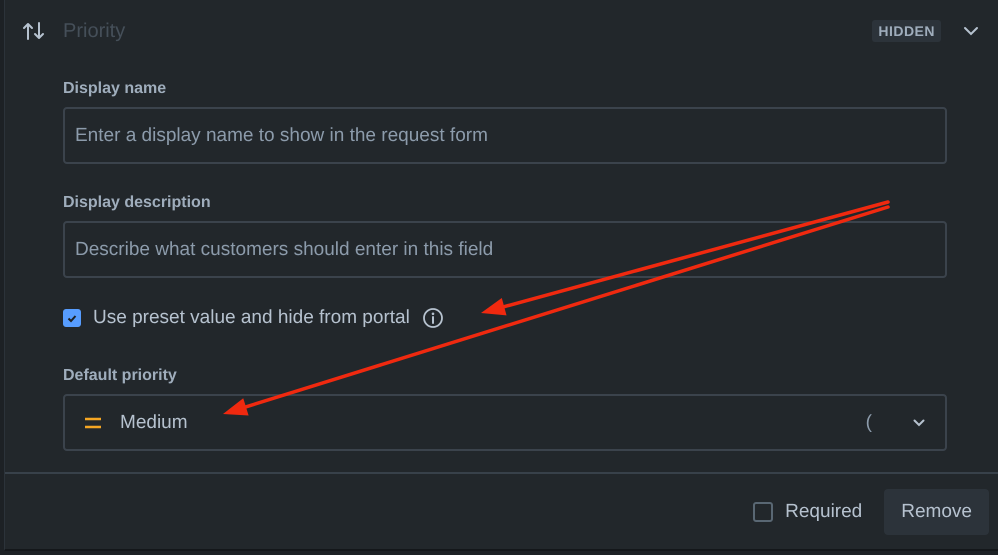 This screenshot has width=998, height=555. I want to click on medium-priority-icon, so click(93, 423).